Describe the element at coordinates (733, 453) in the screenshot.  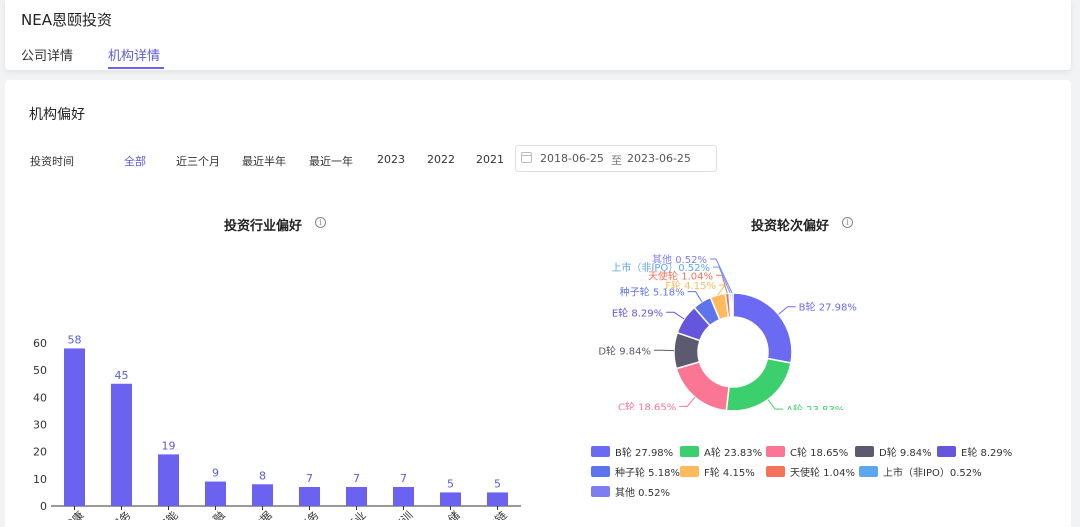
I see `legend-label: A轮 23.83%` at that location.